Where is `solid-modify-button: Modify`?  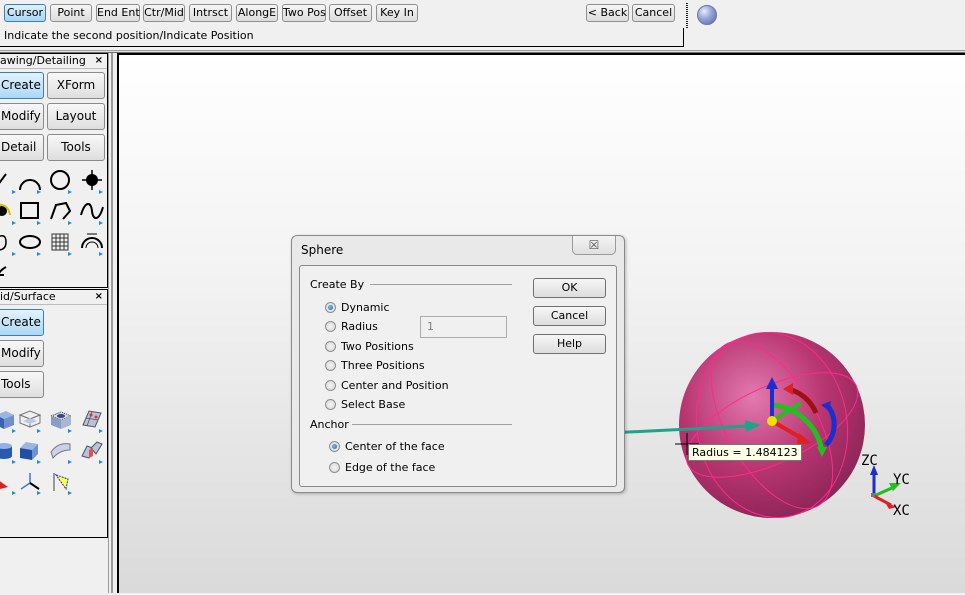
solid-modify-button: Modify is located at coordinates (22, 353).